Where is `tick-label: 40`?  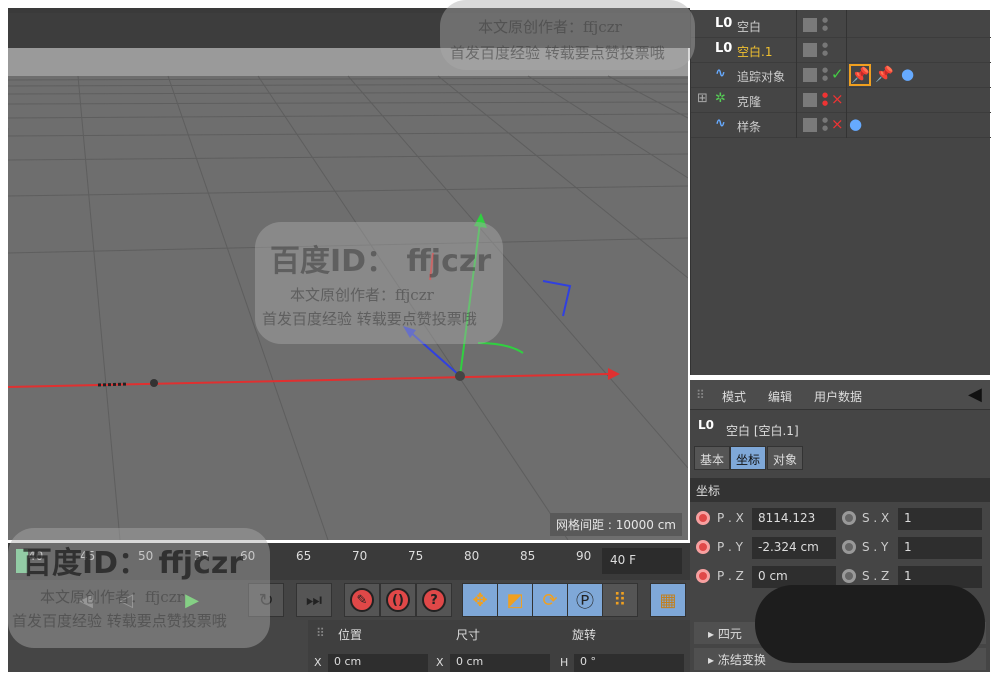
tick-label: 40 is located at coordinates (36, 556).